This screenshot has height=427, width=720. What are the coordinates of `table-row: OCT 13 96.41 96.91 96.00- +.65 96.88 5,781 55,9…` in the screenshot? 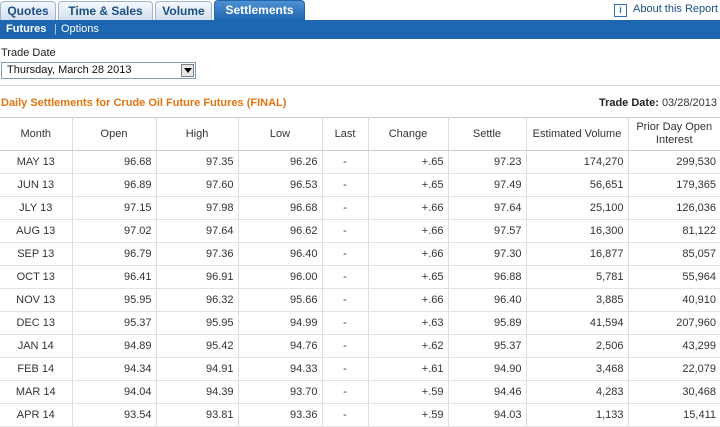 It's located at (360, 277).